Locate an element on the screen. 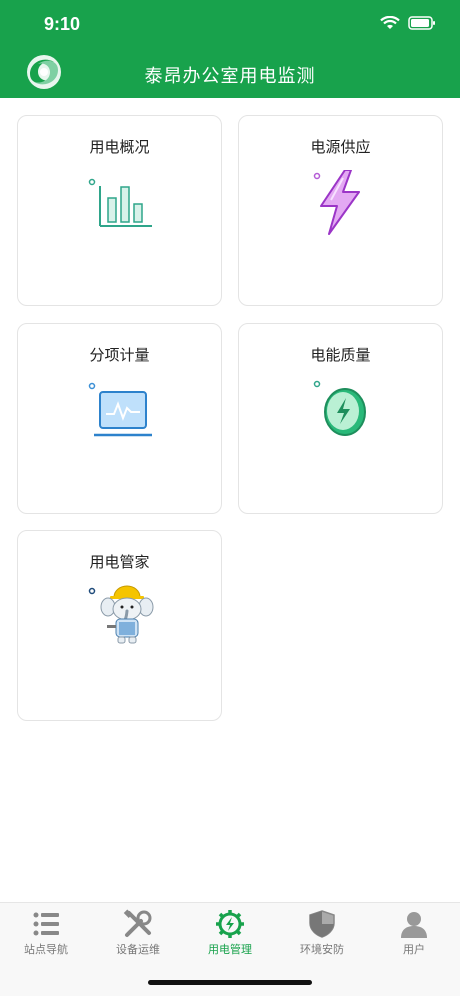  page-title: 泰昂办公室用电监测 is located at coordinates (230, 76).